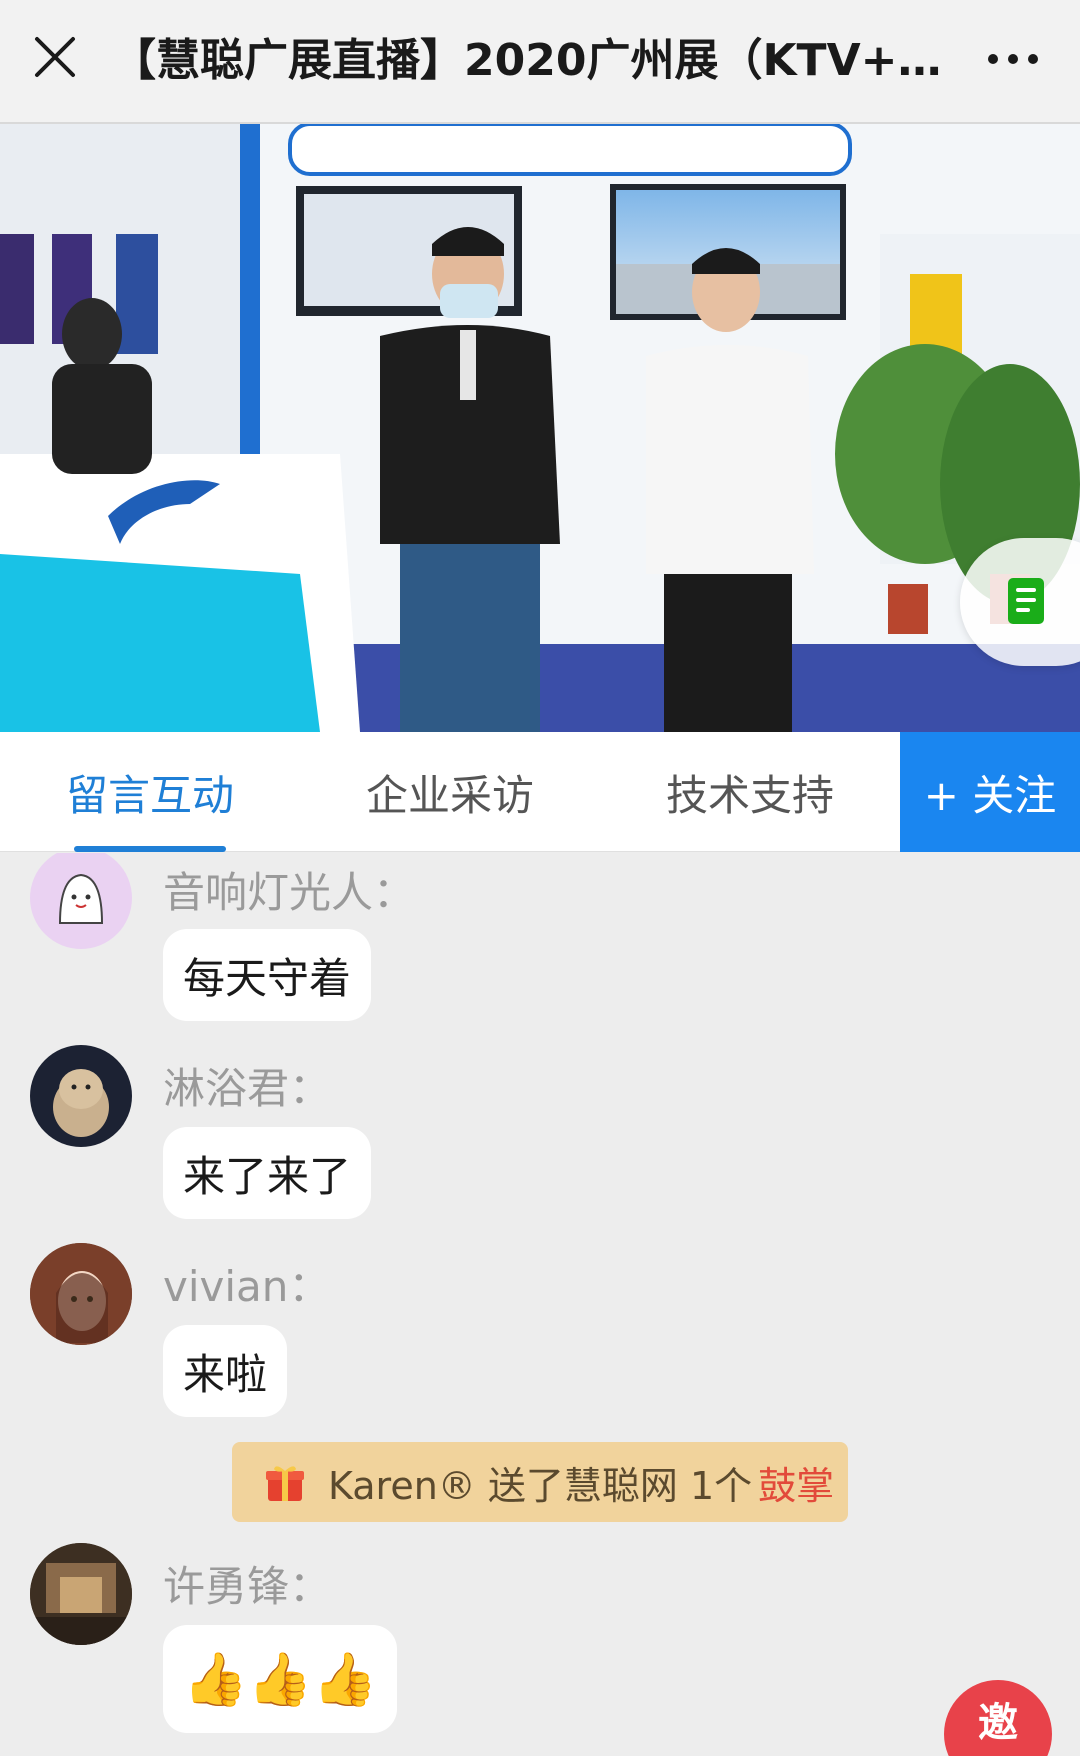 This screenshot has width=1080, height=1756. I want to click on close-icon, so click(55, 57).